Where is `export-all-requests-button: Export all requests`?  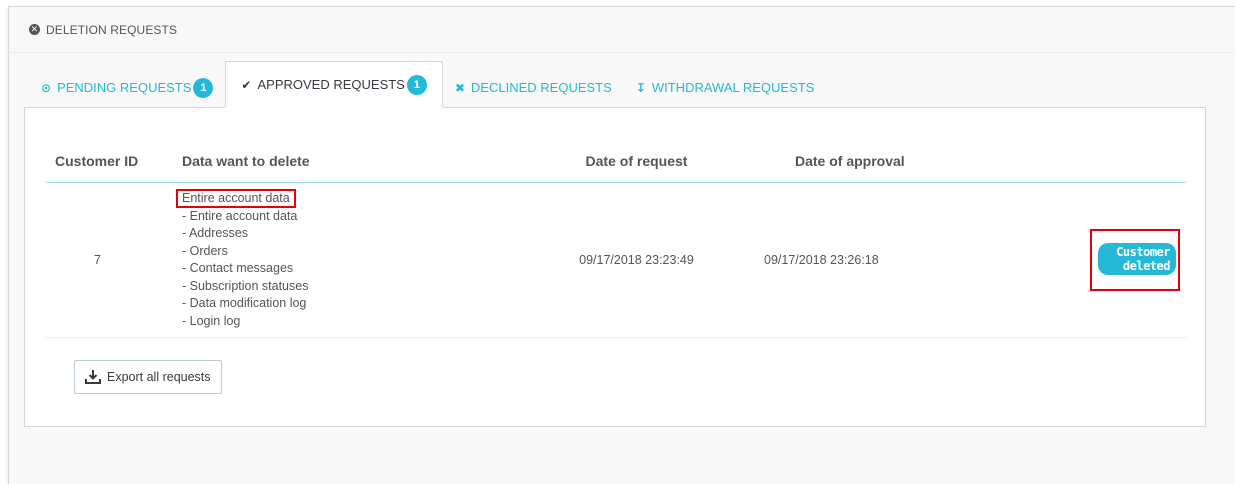 export-all-requests-button: Export all requests is located at coordinates (148, 377).